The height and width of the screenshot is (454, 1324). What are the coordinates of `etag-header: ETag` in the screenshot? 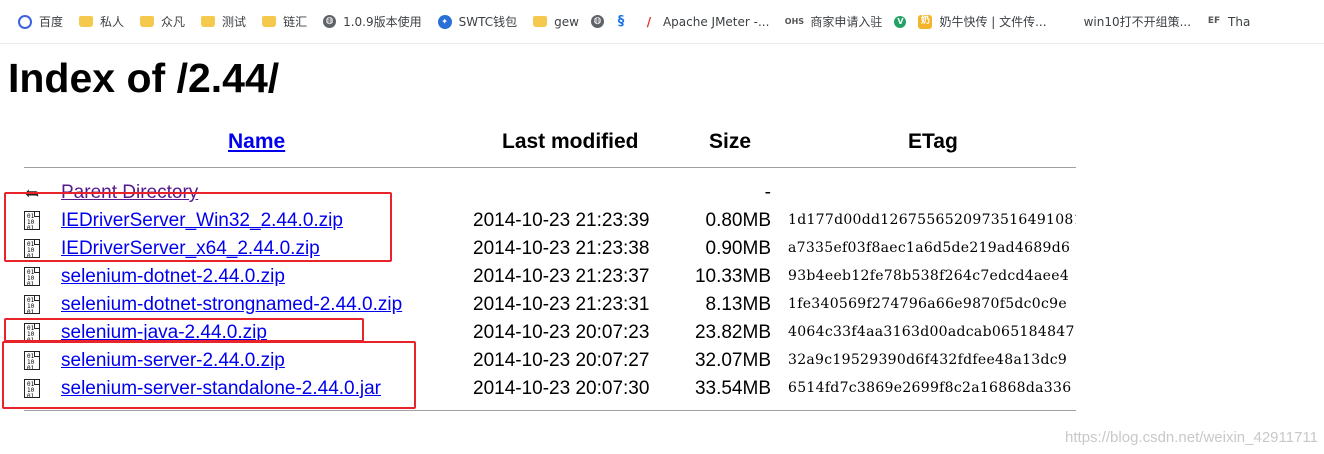 It's located at (933, 141).